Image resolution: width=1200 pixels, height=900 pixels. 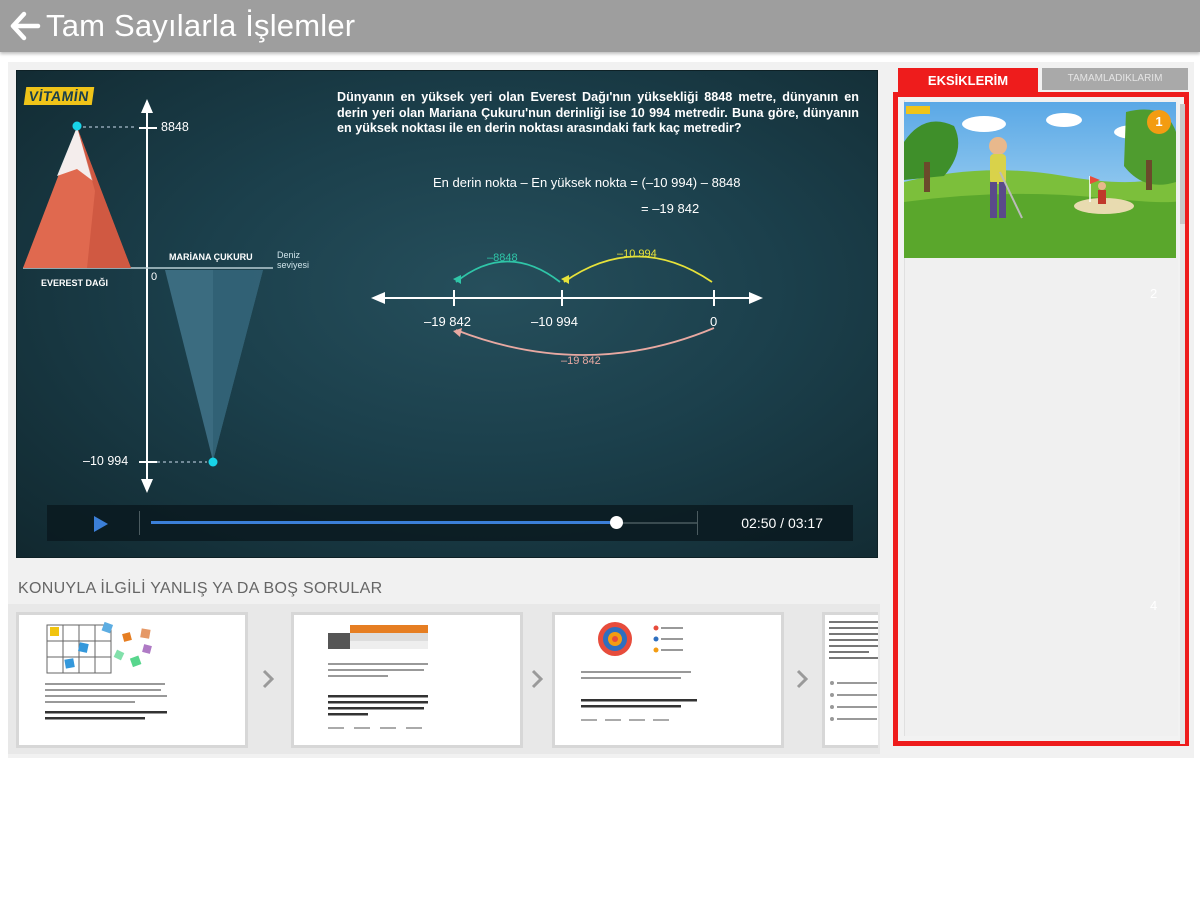 I want to click on axis-label-top: 8848, so click(x=175, y=127).